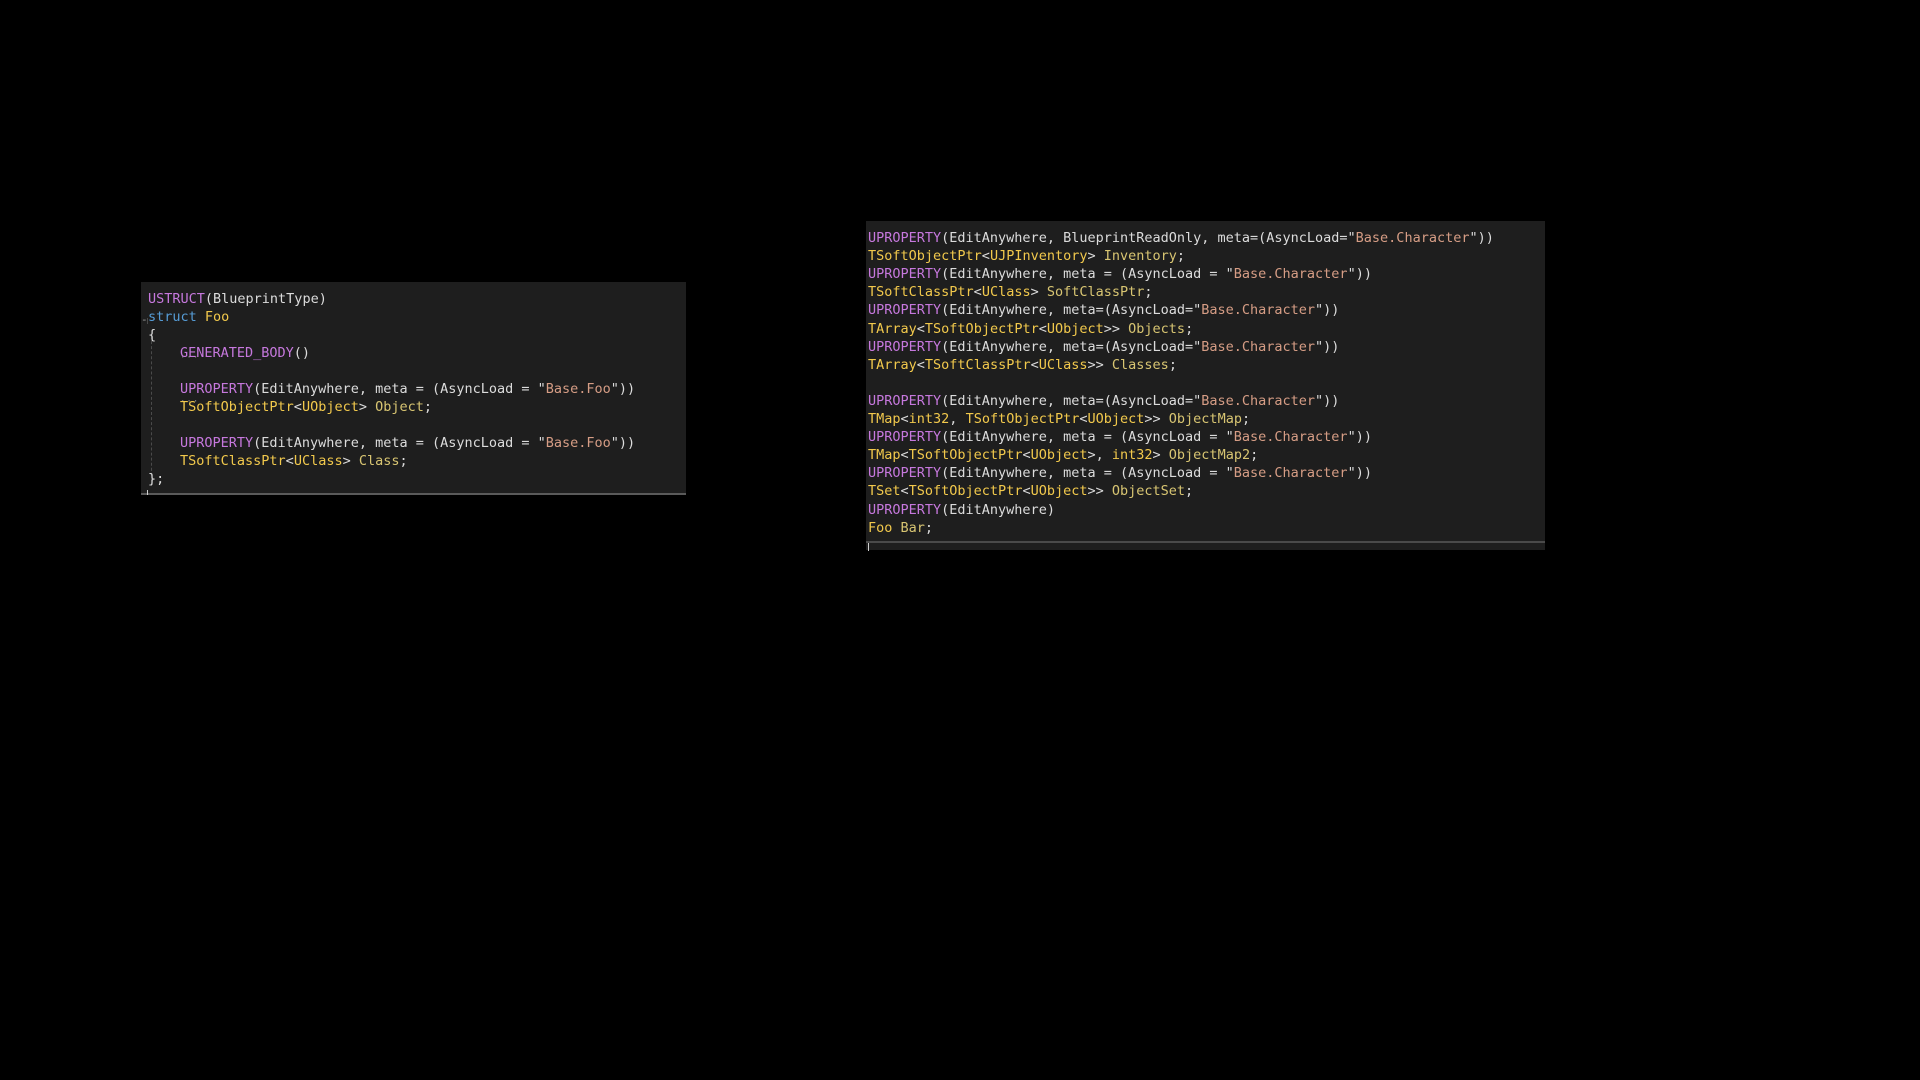  Describe the element at coordinates (1205, 542) in the screenshot. I see `horizontal-scrollbar` at that location.